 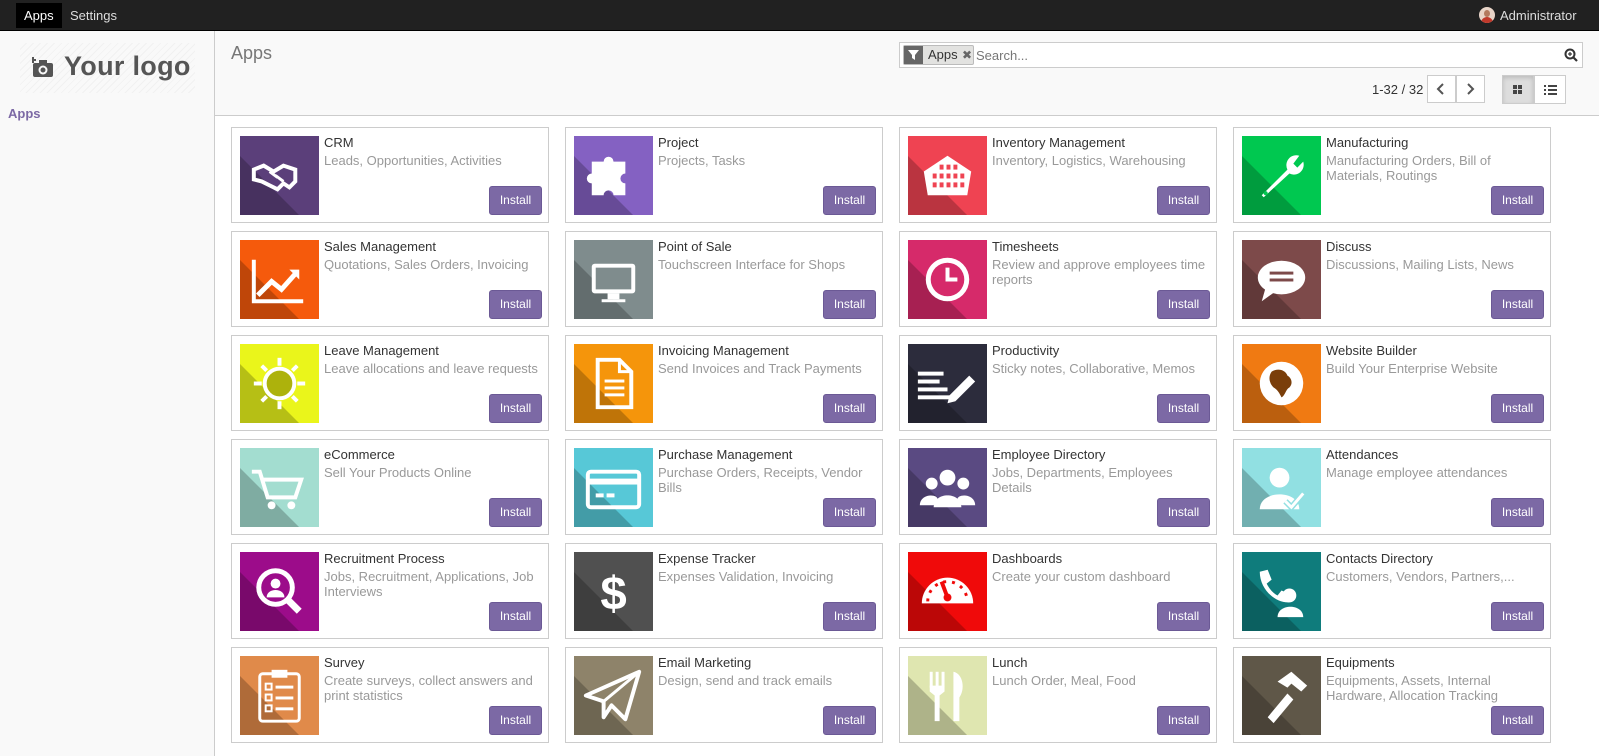 I want to click on app-name: Expense Tracker, so click(x=707, y=558).